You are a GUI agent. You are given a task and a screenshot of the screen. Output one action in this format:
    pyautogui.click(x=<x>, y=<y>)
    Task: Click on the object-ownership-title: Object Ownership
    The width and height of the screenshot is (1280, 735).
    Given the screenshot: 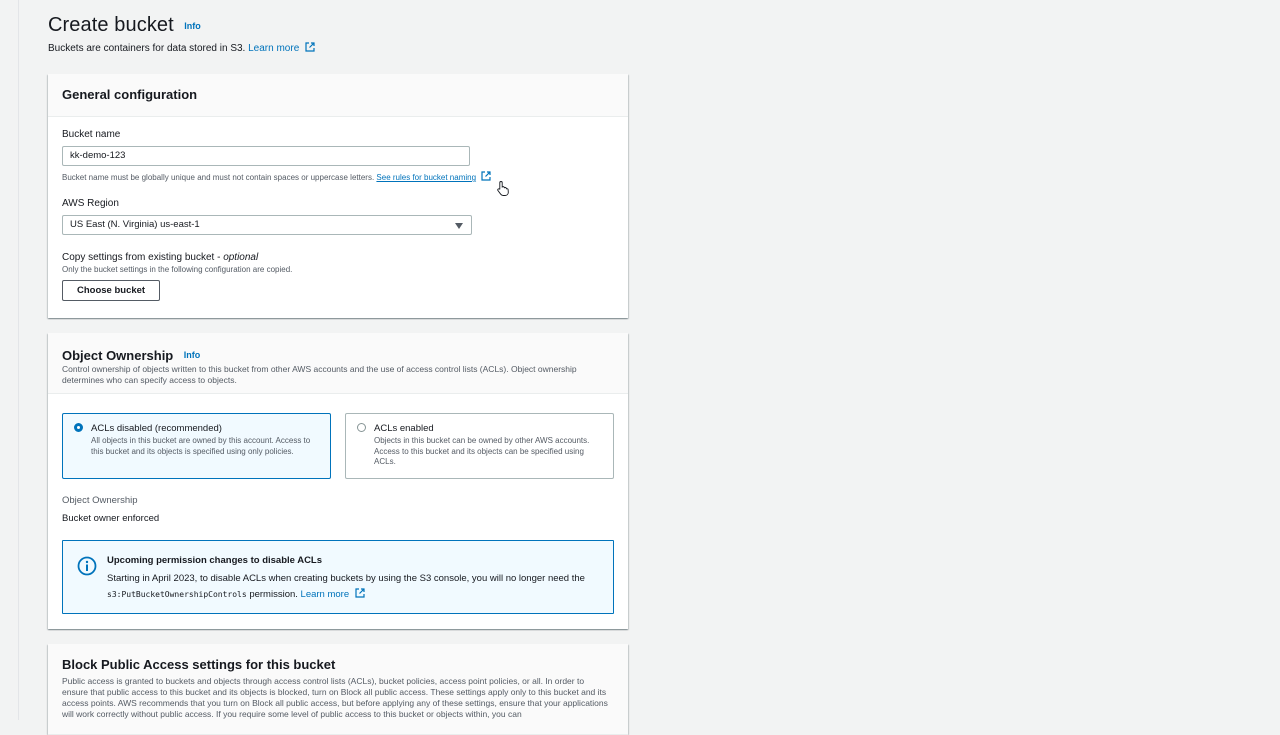 What is the action you would take?
    pyautogui.click(x=118, y=355)
    